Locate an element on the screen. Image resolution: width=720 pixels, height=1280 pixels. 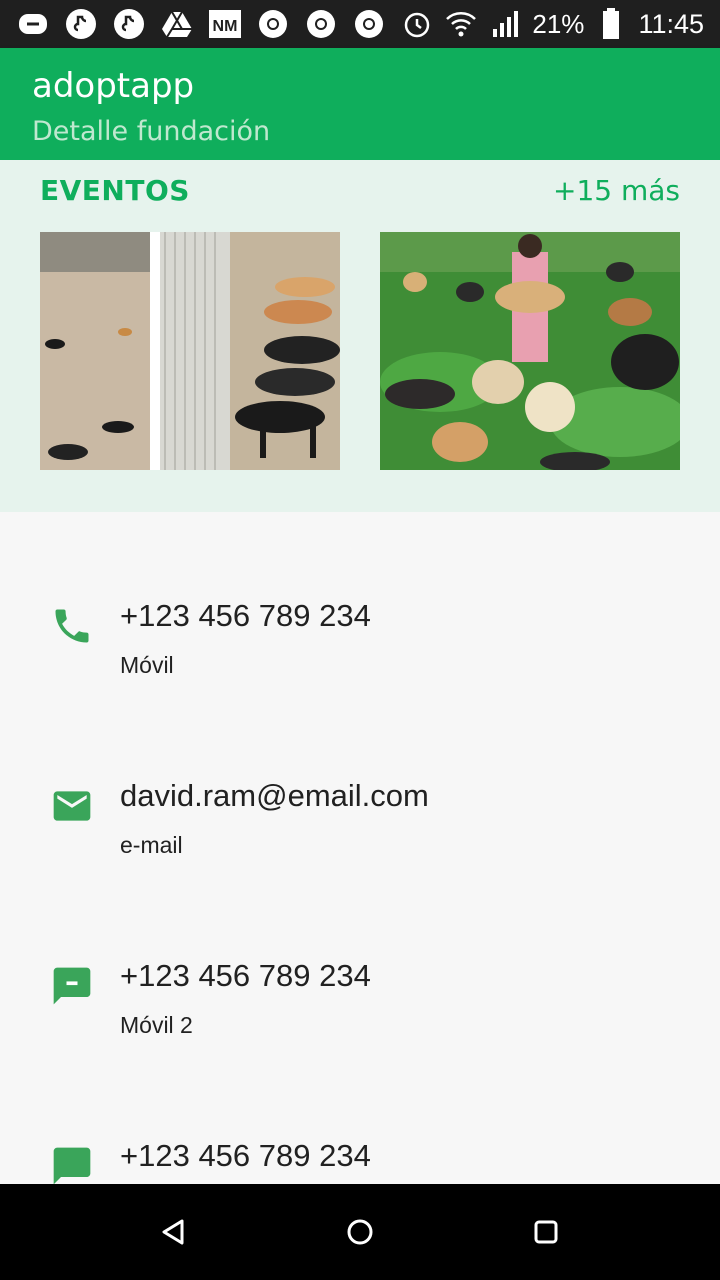
events-more-link: +15 más is located at coordinates (616, 190).